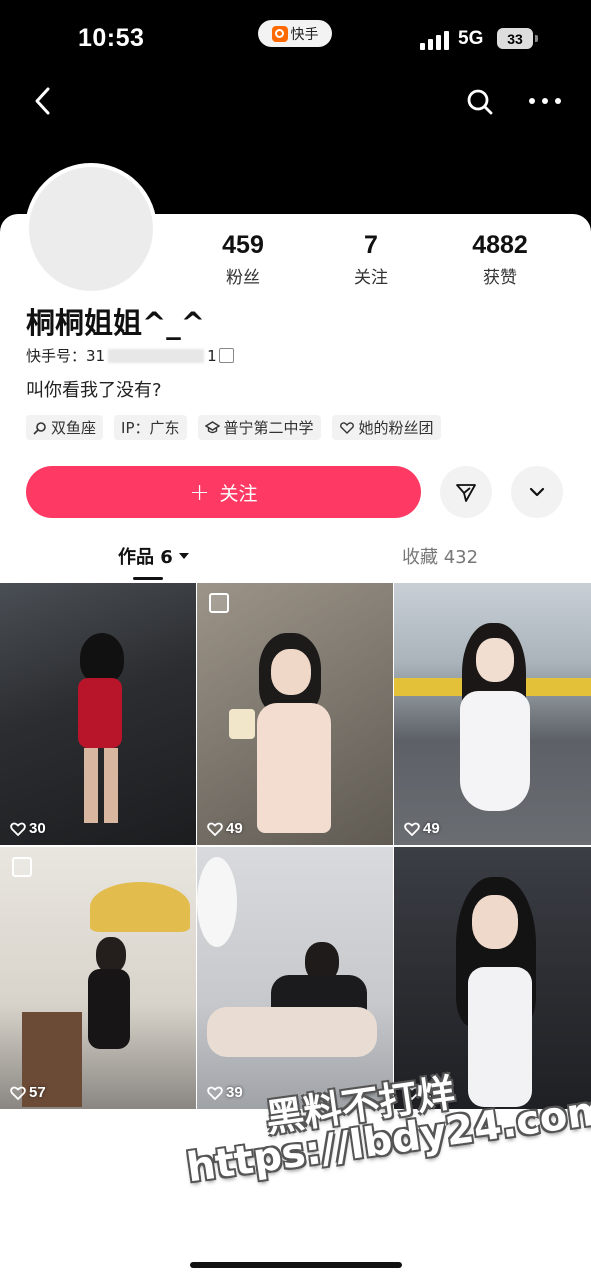 The width and height of the screenshot is (591, 1280). I want to click on work-tile-1: 30, so click(98, 714).